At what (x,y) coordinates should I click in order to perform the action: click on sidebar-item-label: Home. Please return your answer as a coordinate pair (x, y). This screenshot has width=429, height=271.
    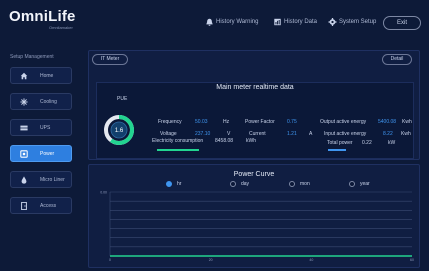
    Looking at the image, I should click on (47, 75).